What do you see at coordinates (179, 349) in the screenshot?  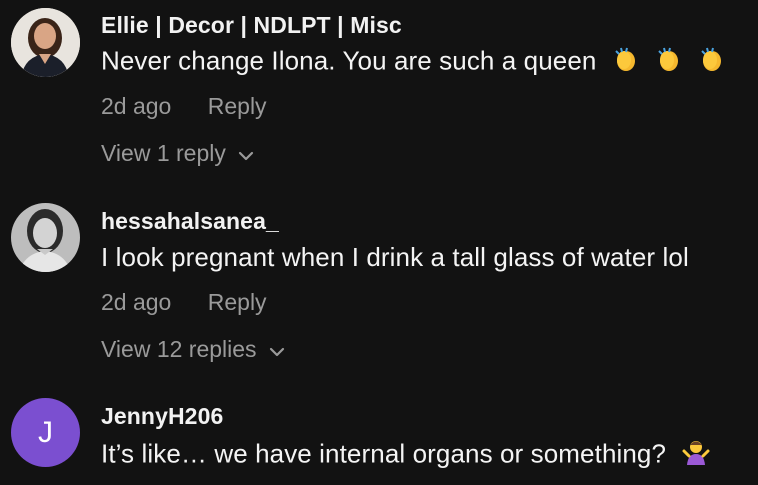 I see `view-replies-label: View 12 replies` at bounding box center [179, 349].